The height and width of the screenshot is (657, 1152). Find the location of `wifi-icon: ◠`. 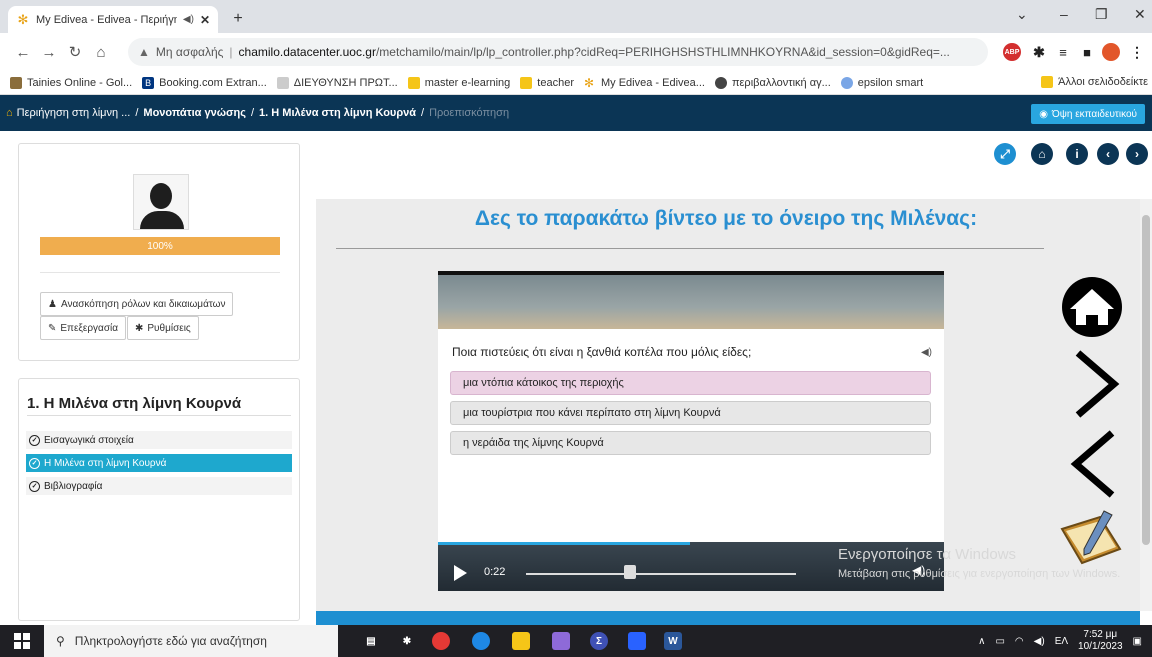

wifi-icon: ◠ is located at coordinates (1019, 641).